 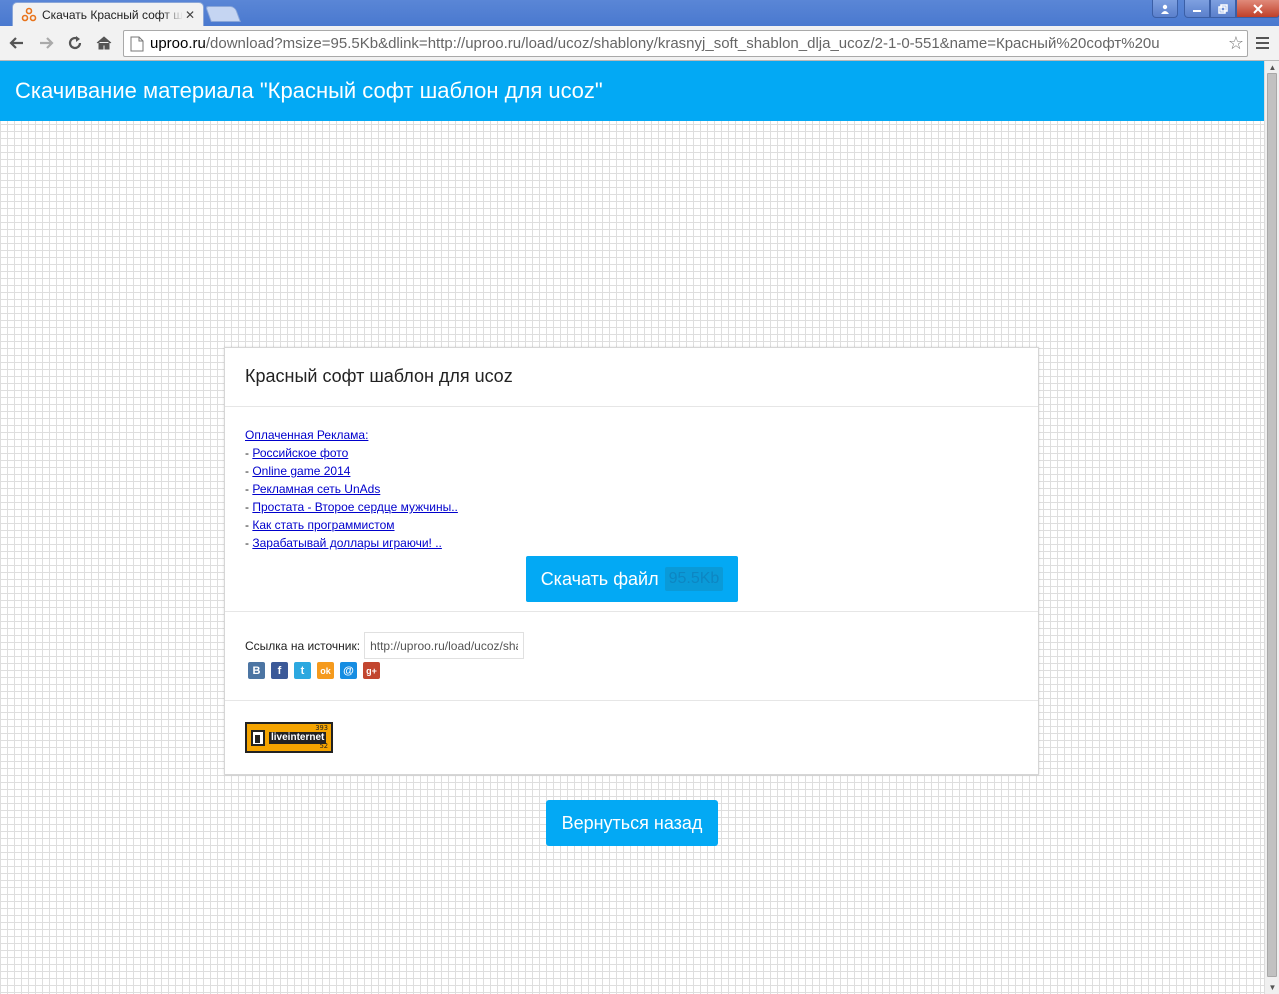 What do you see at coordinates (1272, 525) in the screenshot?
I see `scroll-thumb` at bounding box center [1272, 525].